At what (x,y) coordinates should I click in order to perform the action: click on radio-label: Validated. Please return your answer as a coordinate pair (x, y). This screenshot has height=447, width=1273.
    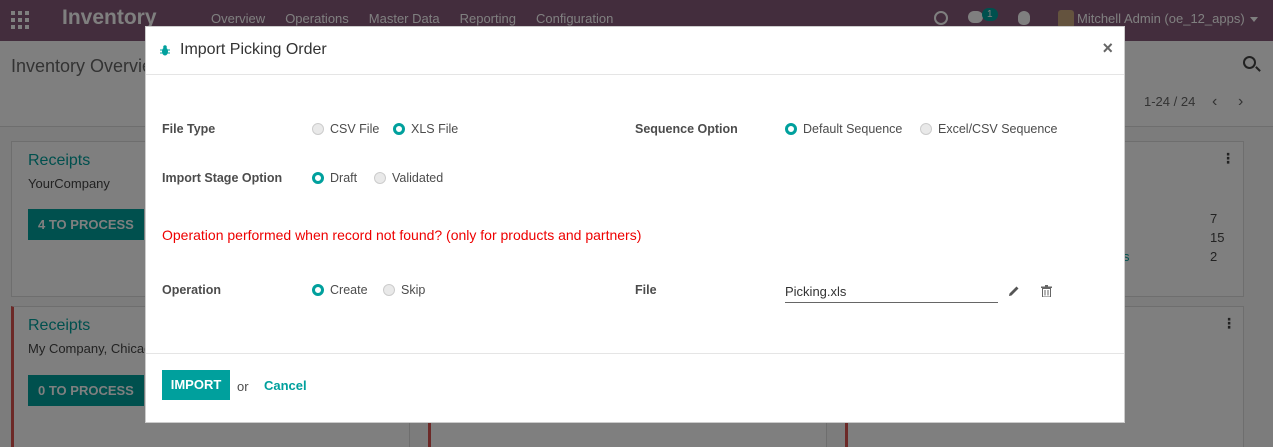
    Looking at the image, I should click on (417, 178).